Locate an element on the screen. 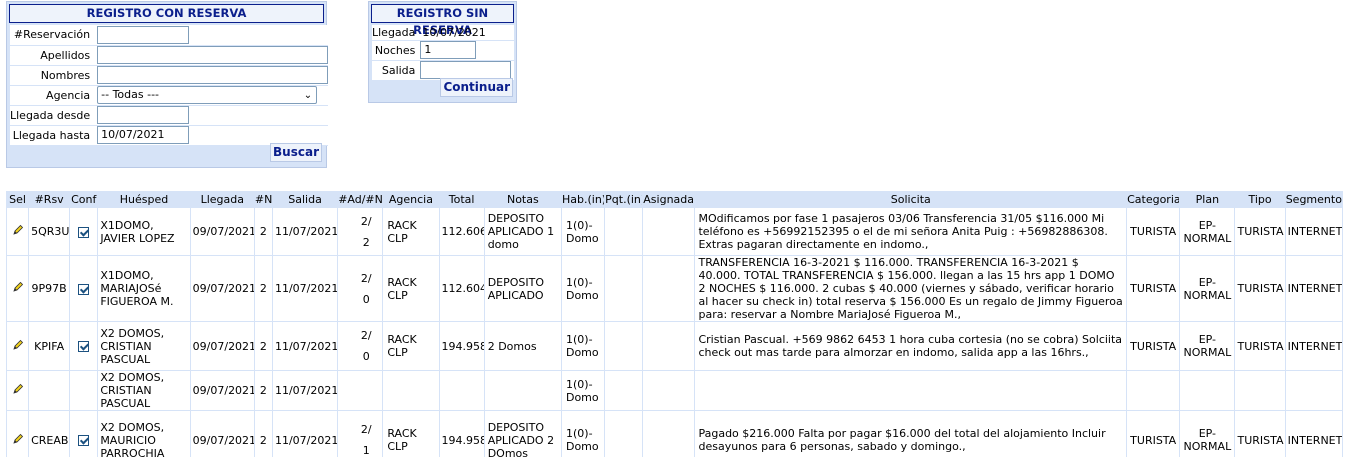 The height and width of the screenshot is (457, 1349). buscar-button: Buscar is located at coordinates (296, 152).